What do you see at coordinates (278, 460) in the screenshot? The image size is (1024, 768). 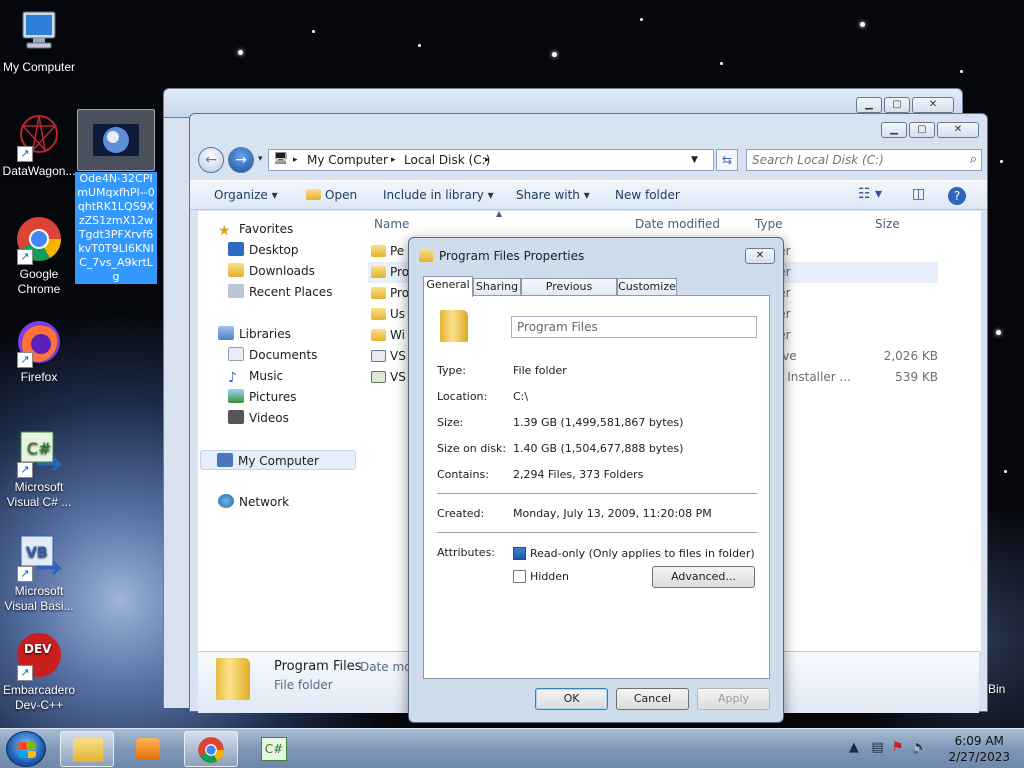 I see `nav-my-computer: My Computer` at bounding box center [278, 460].